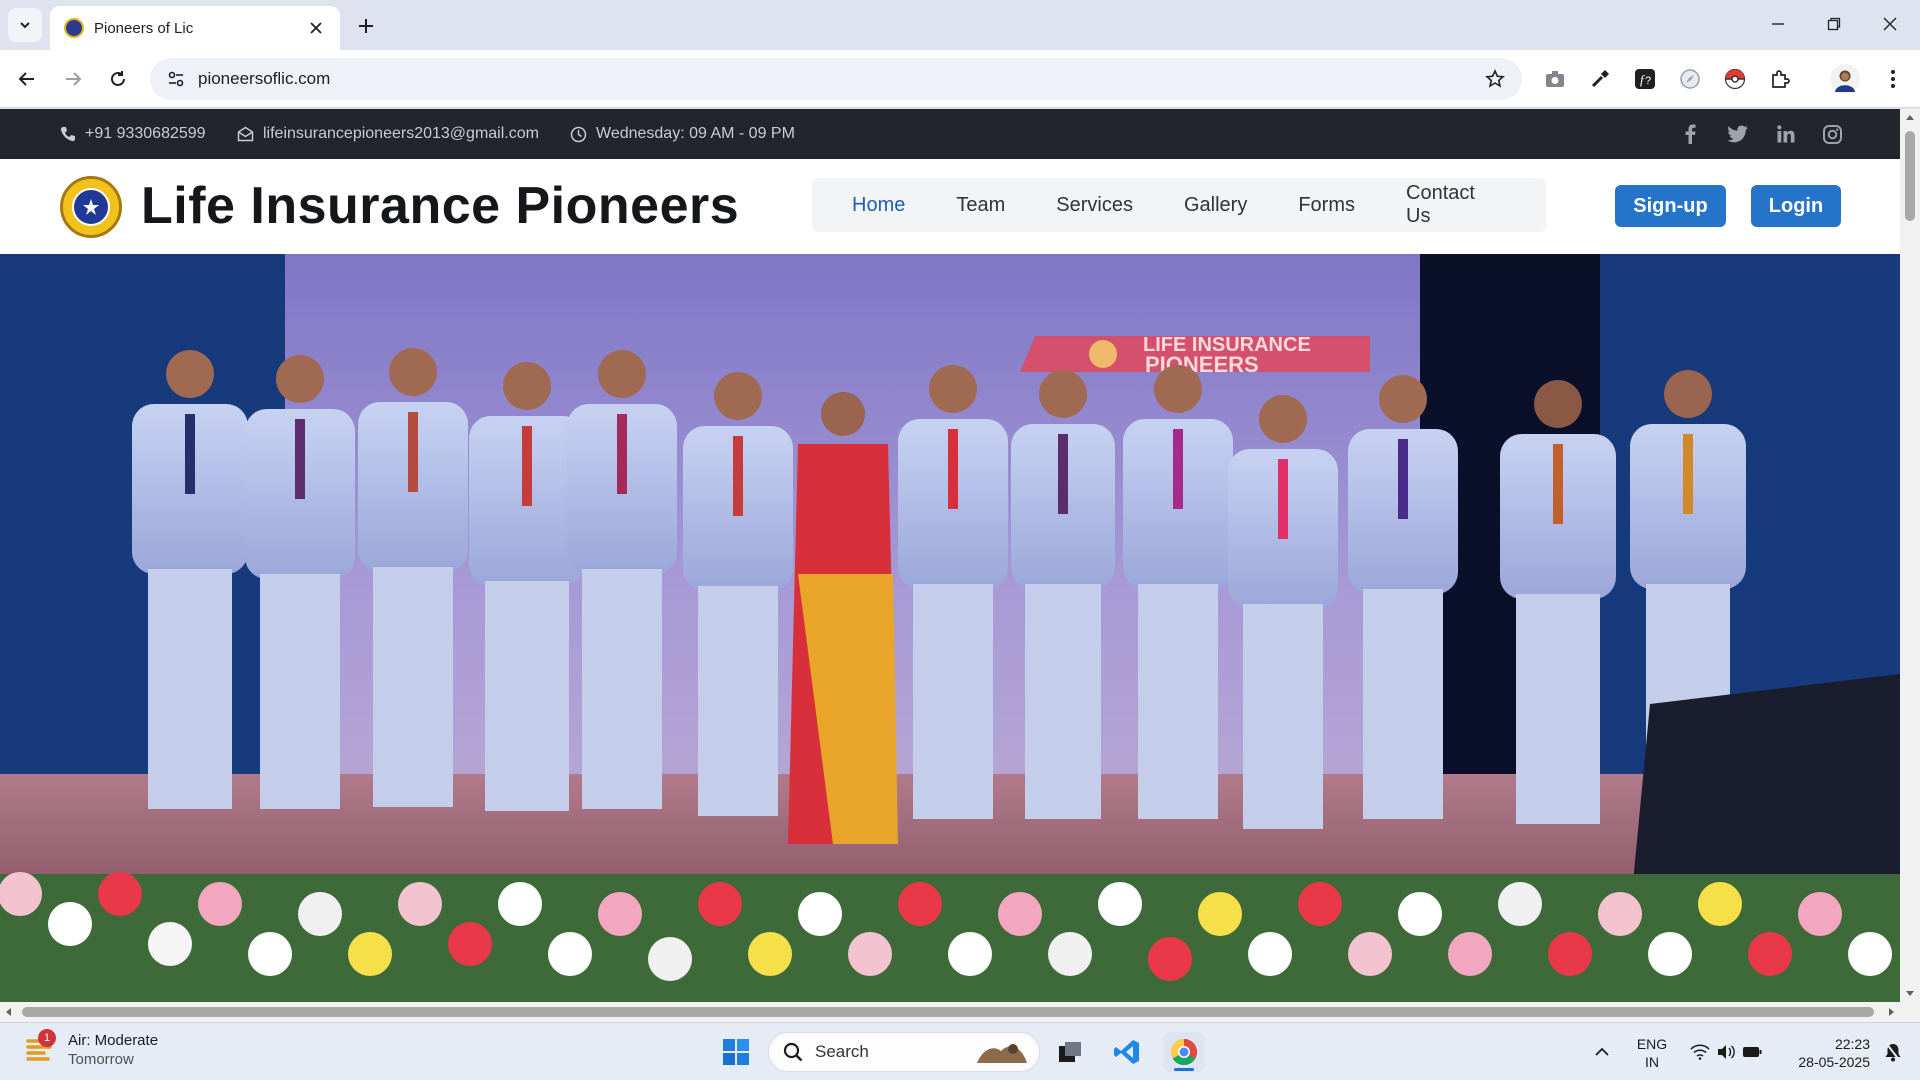 The width and height of the screenshot is (1920, 1080). Describe the element at coordinates (67, 134) in the screenshot. I see `phone-icon` at that location.